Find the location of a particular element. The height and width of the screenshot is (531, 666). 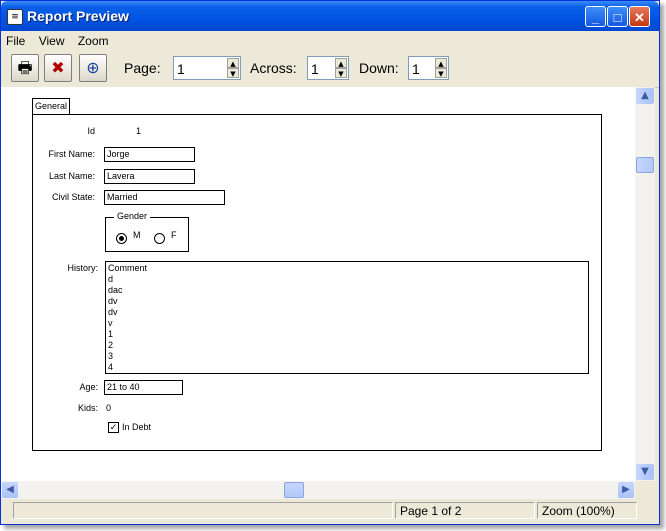

close-button: ✕ is located at coordinates (639, 16).